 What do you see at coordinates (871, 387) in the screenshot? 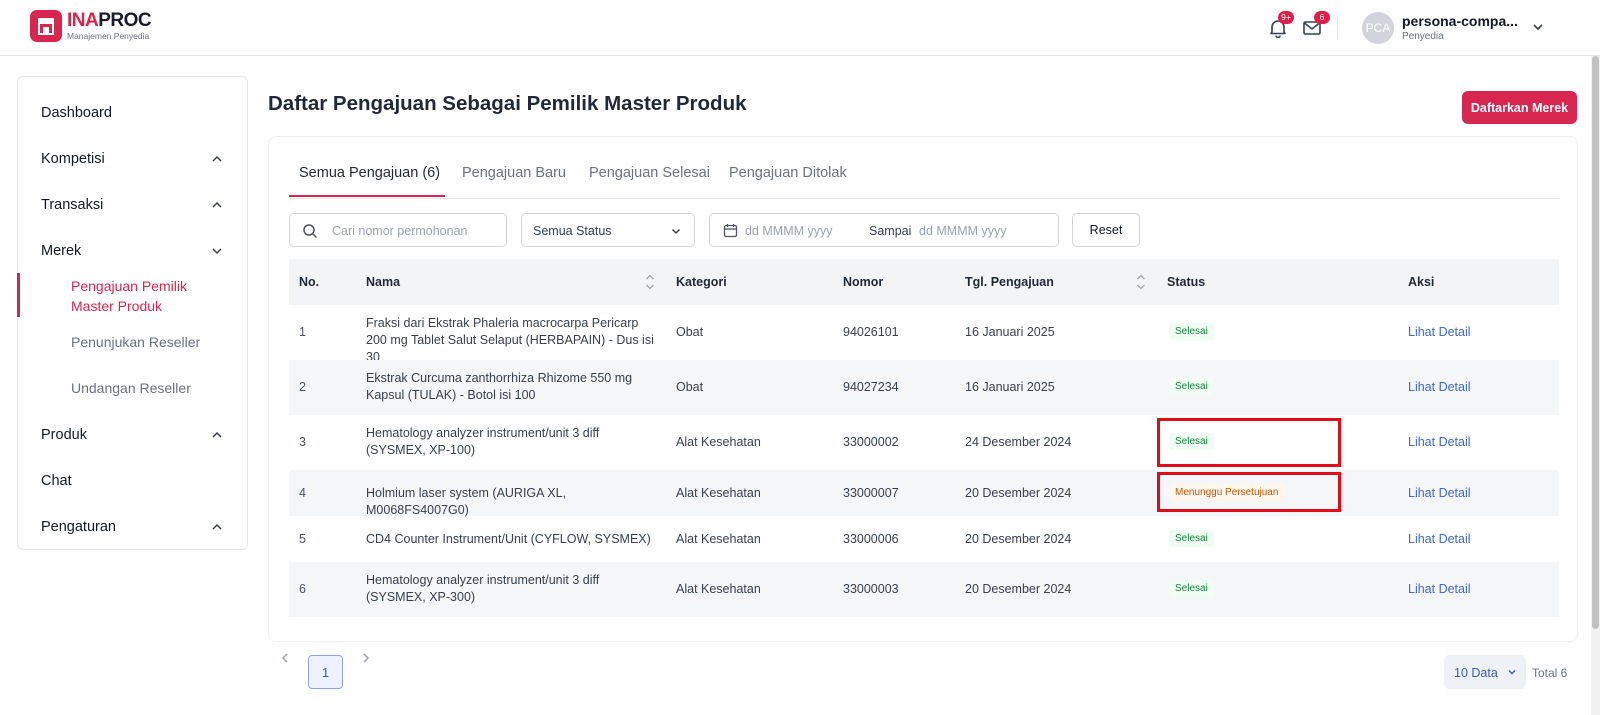
I see `row-nomor: 94027234` at bounding box center [871, 387].